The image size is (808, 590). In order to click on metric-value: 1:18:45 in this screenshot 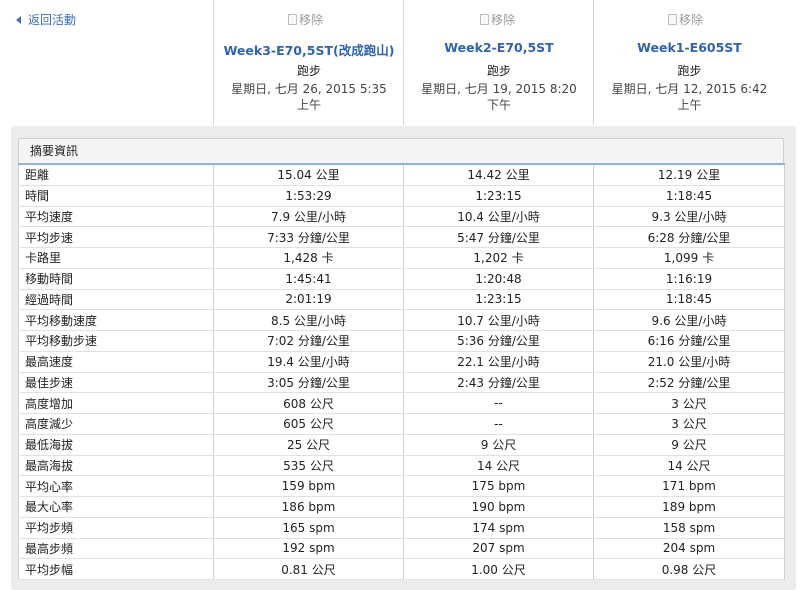, I will do `click(689, 196)`.